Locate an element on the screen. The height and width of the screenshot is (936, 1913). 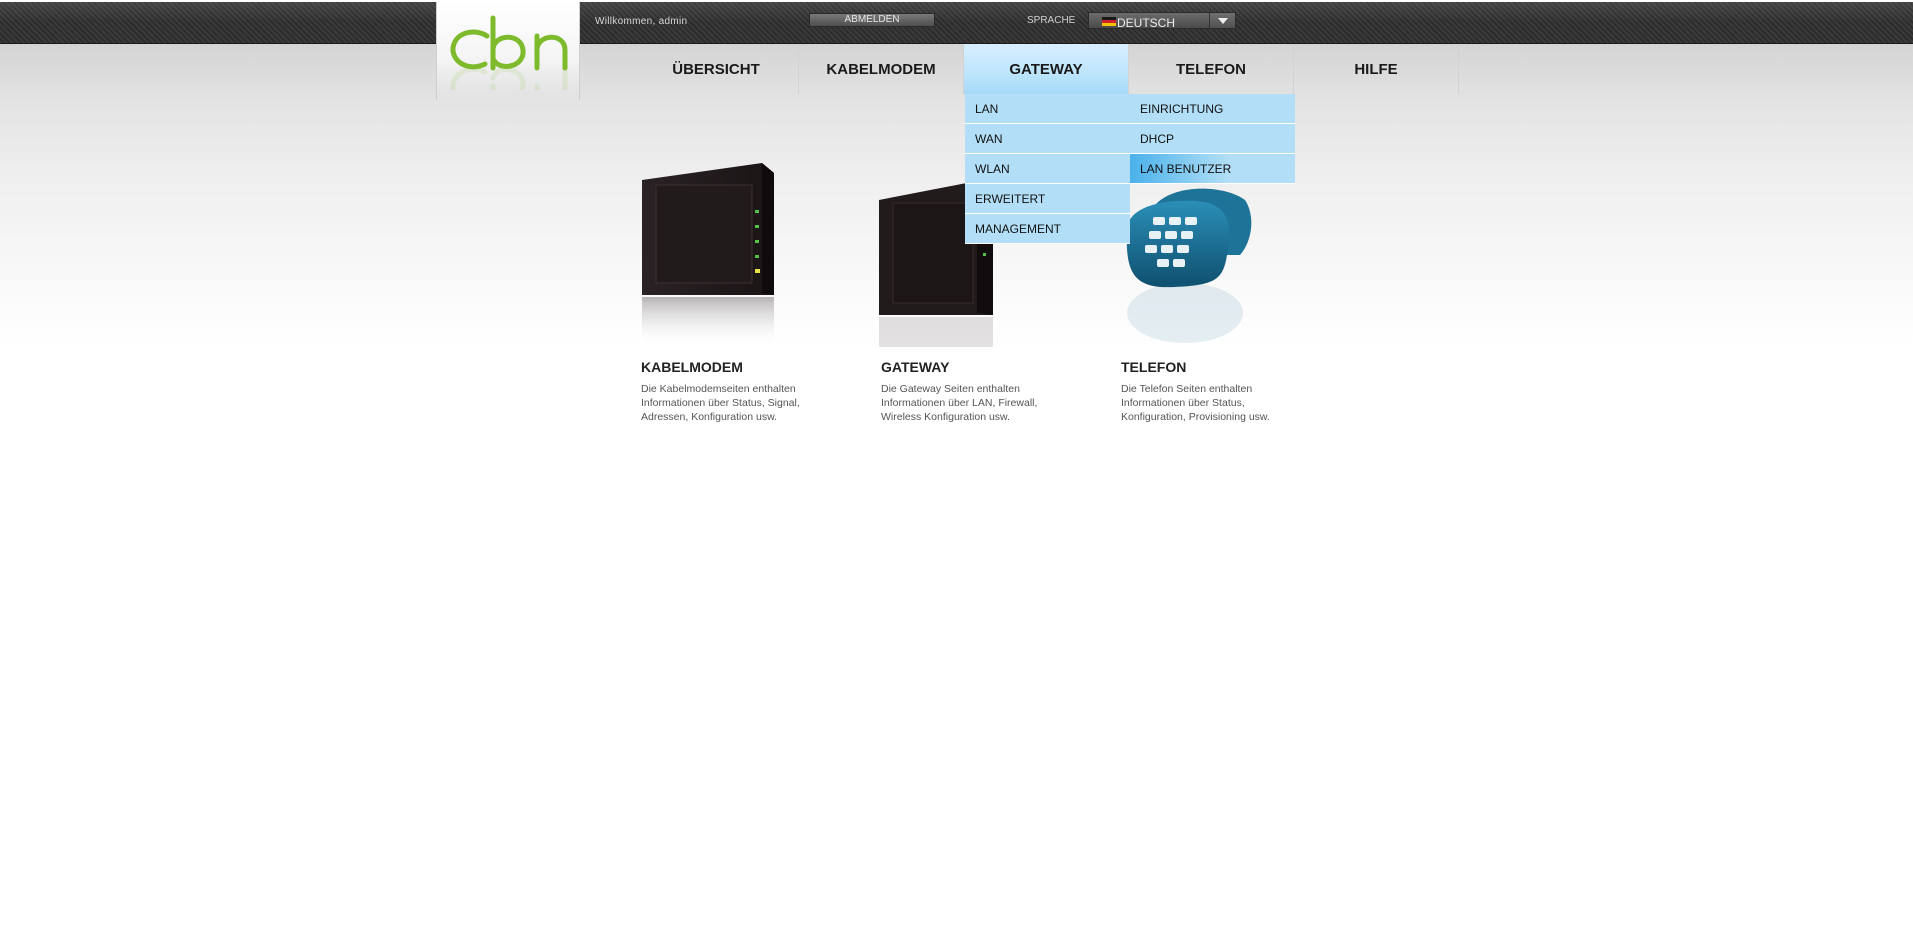
dropdown-column-left: LAN WAN WLAN ERWEITERT MANAGEMENT is located at coordinates (1047, 169).